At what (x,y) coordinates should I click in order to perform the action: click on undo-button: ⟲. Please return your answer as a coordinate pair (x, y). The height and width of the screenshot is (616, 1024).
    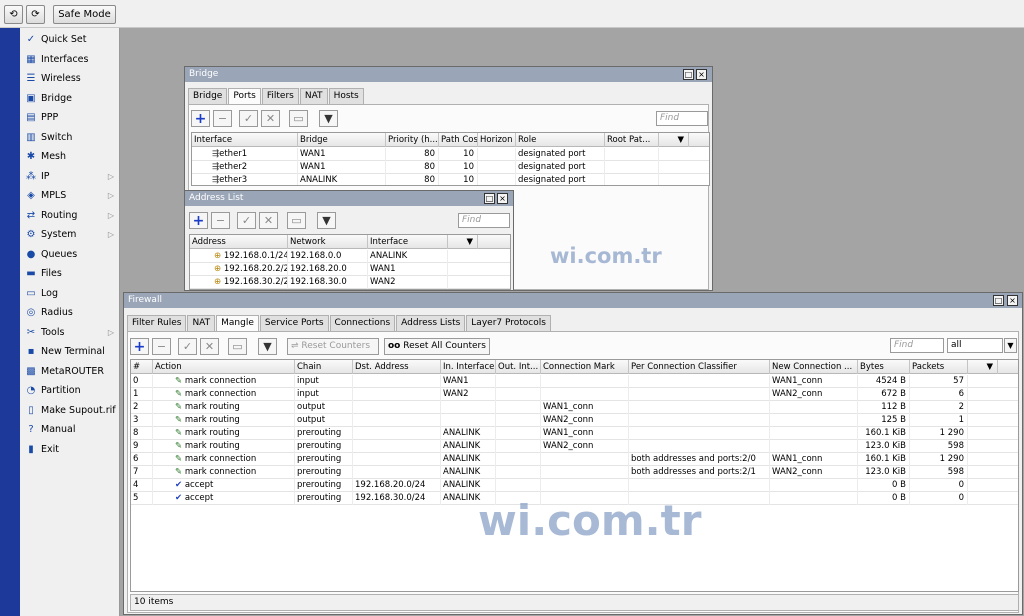
    Looking at the image, I should click on (13, 14).